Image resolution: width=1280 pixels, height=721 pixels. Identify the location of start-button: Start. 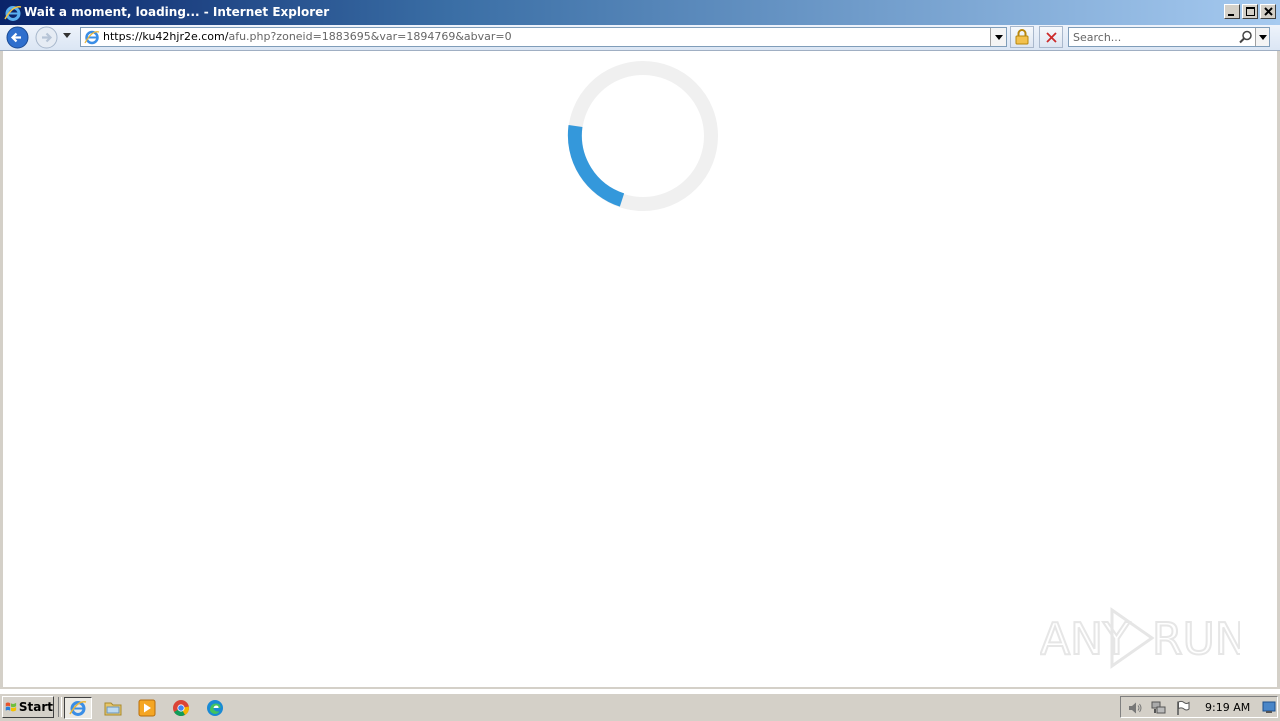
(28, 707).